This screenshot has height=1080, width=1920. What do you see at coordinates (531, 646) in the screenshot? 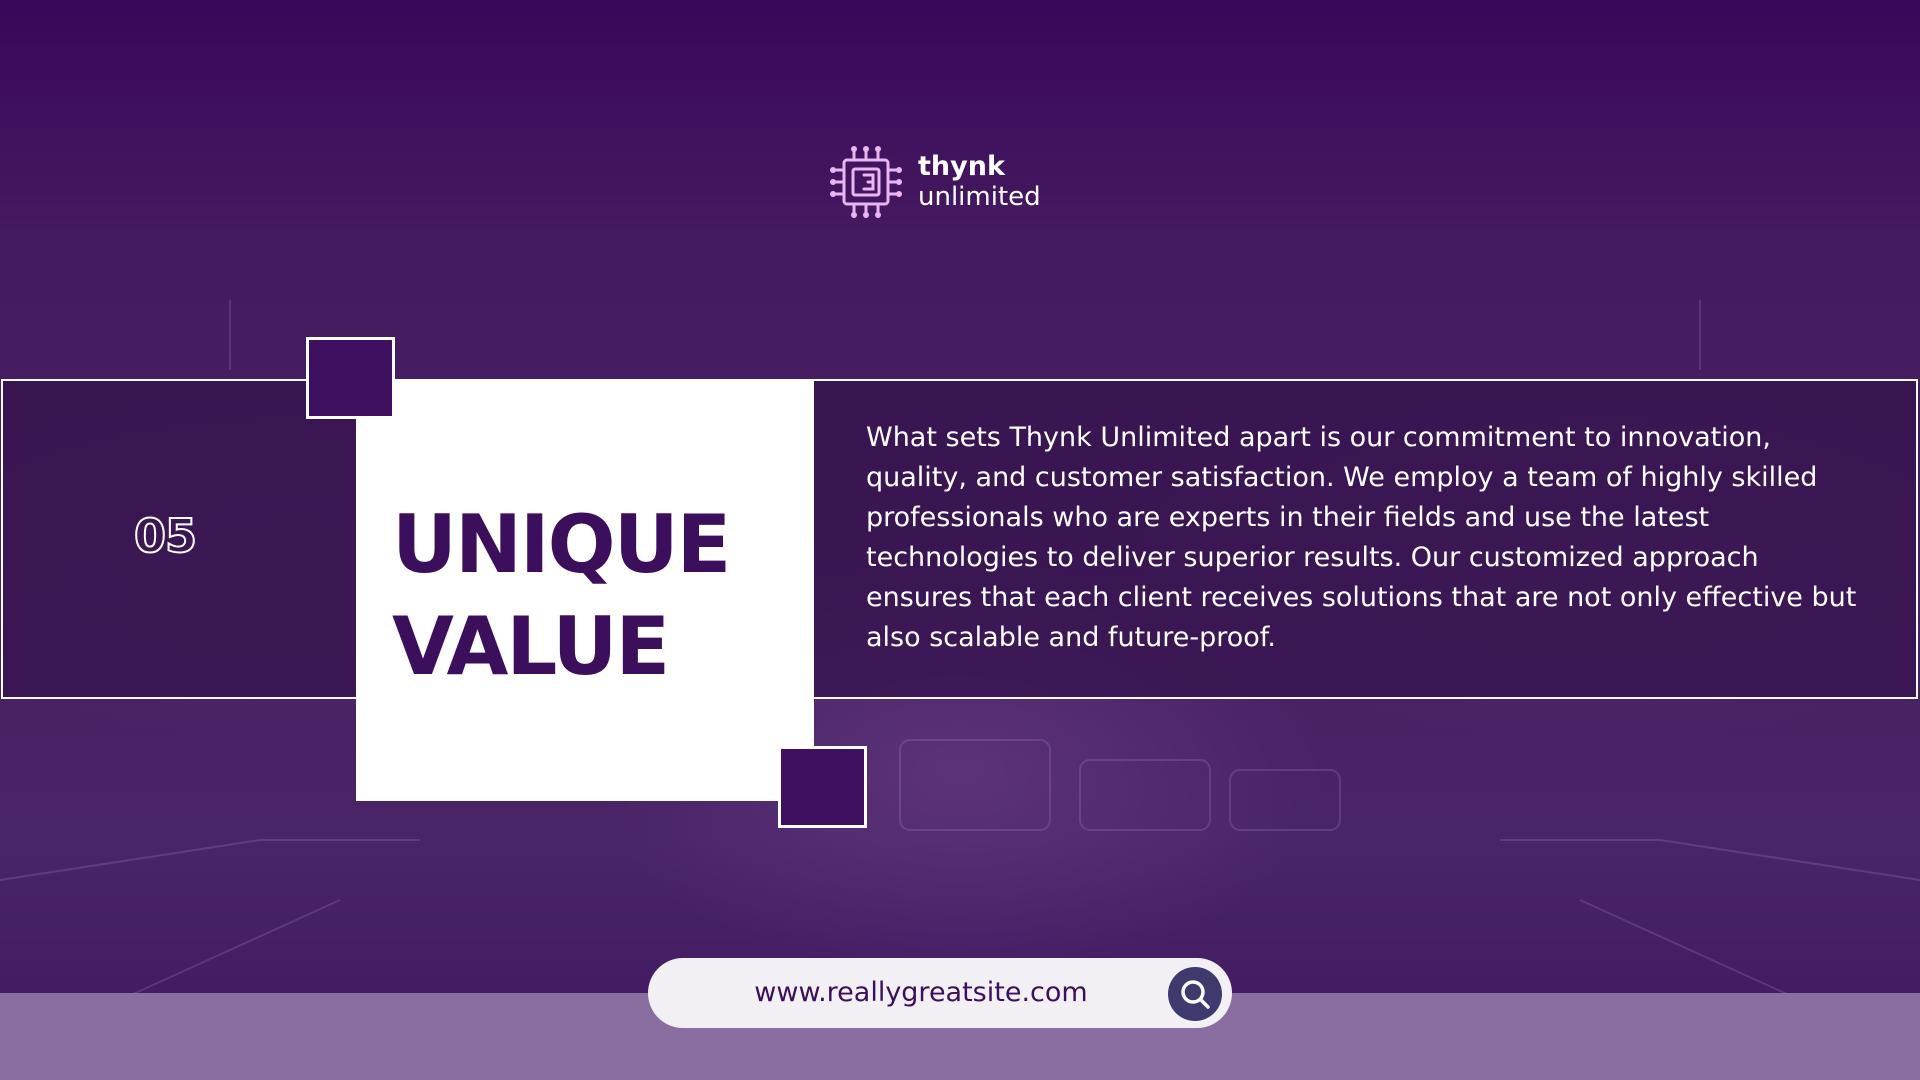
I see `section-title-line2: VALUE` at bounding box center [531, 646].